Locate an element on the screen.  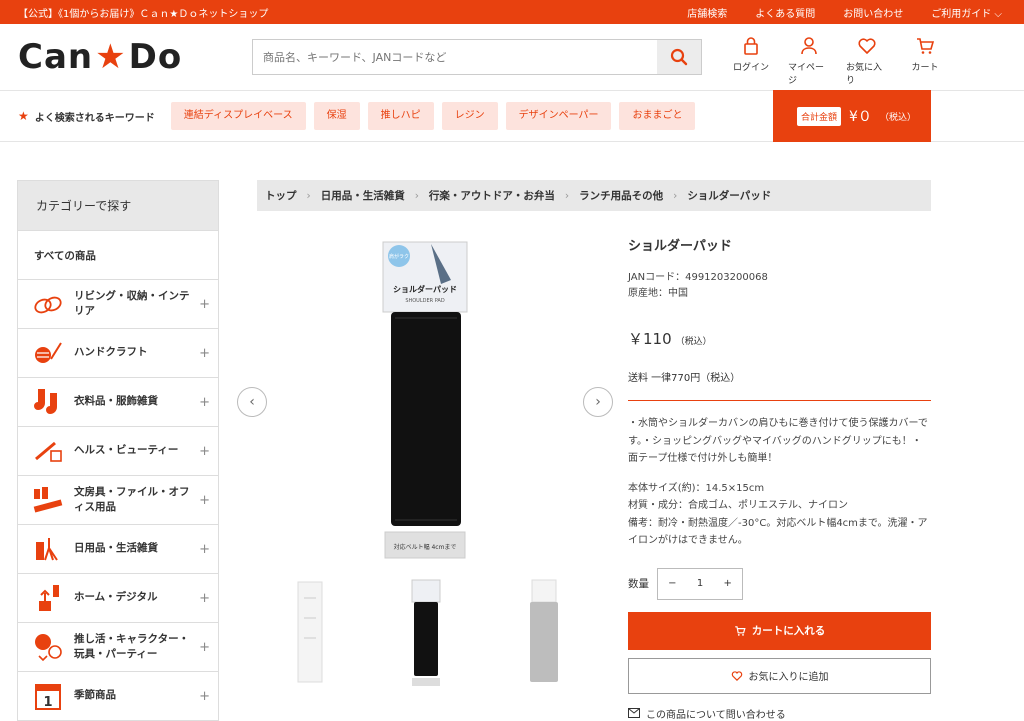
favorites-button: お気に入り is located at coordinates (867, 61).